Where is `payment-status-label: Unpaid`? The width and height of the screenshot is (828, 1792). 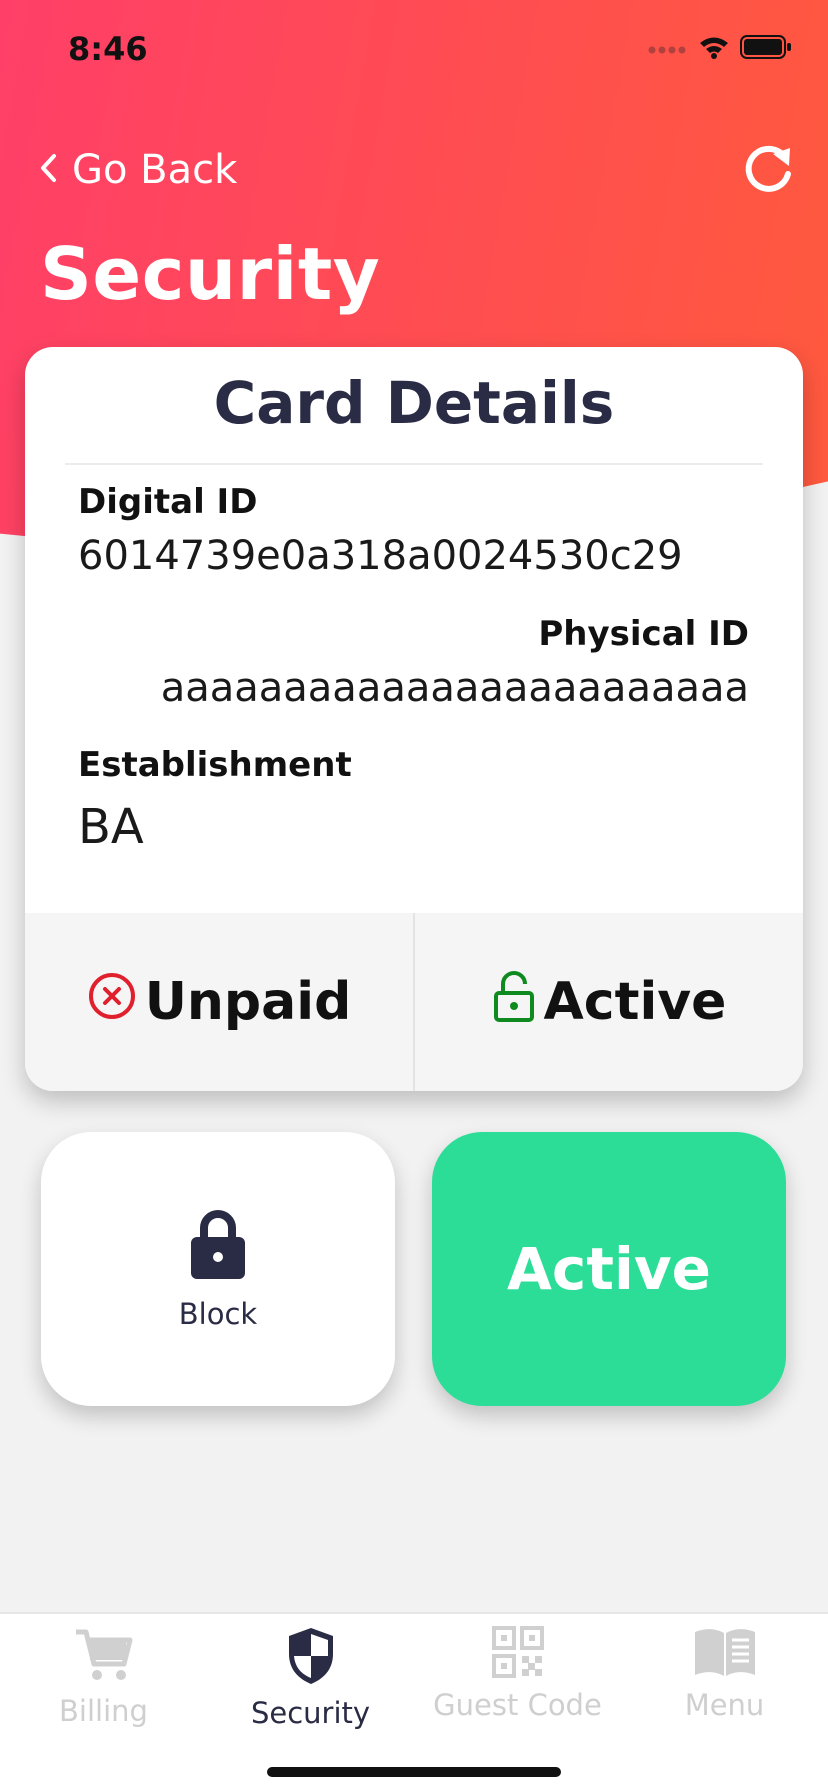 payment-status-label: Unpaid is located at coordinates (248, 1002).